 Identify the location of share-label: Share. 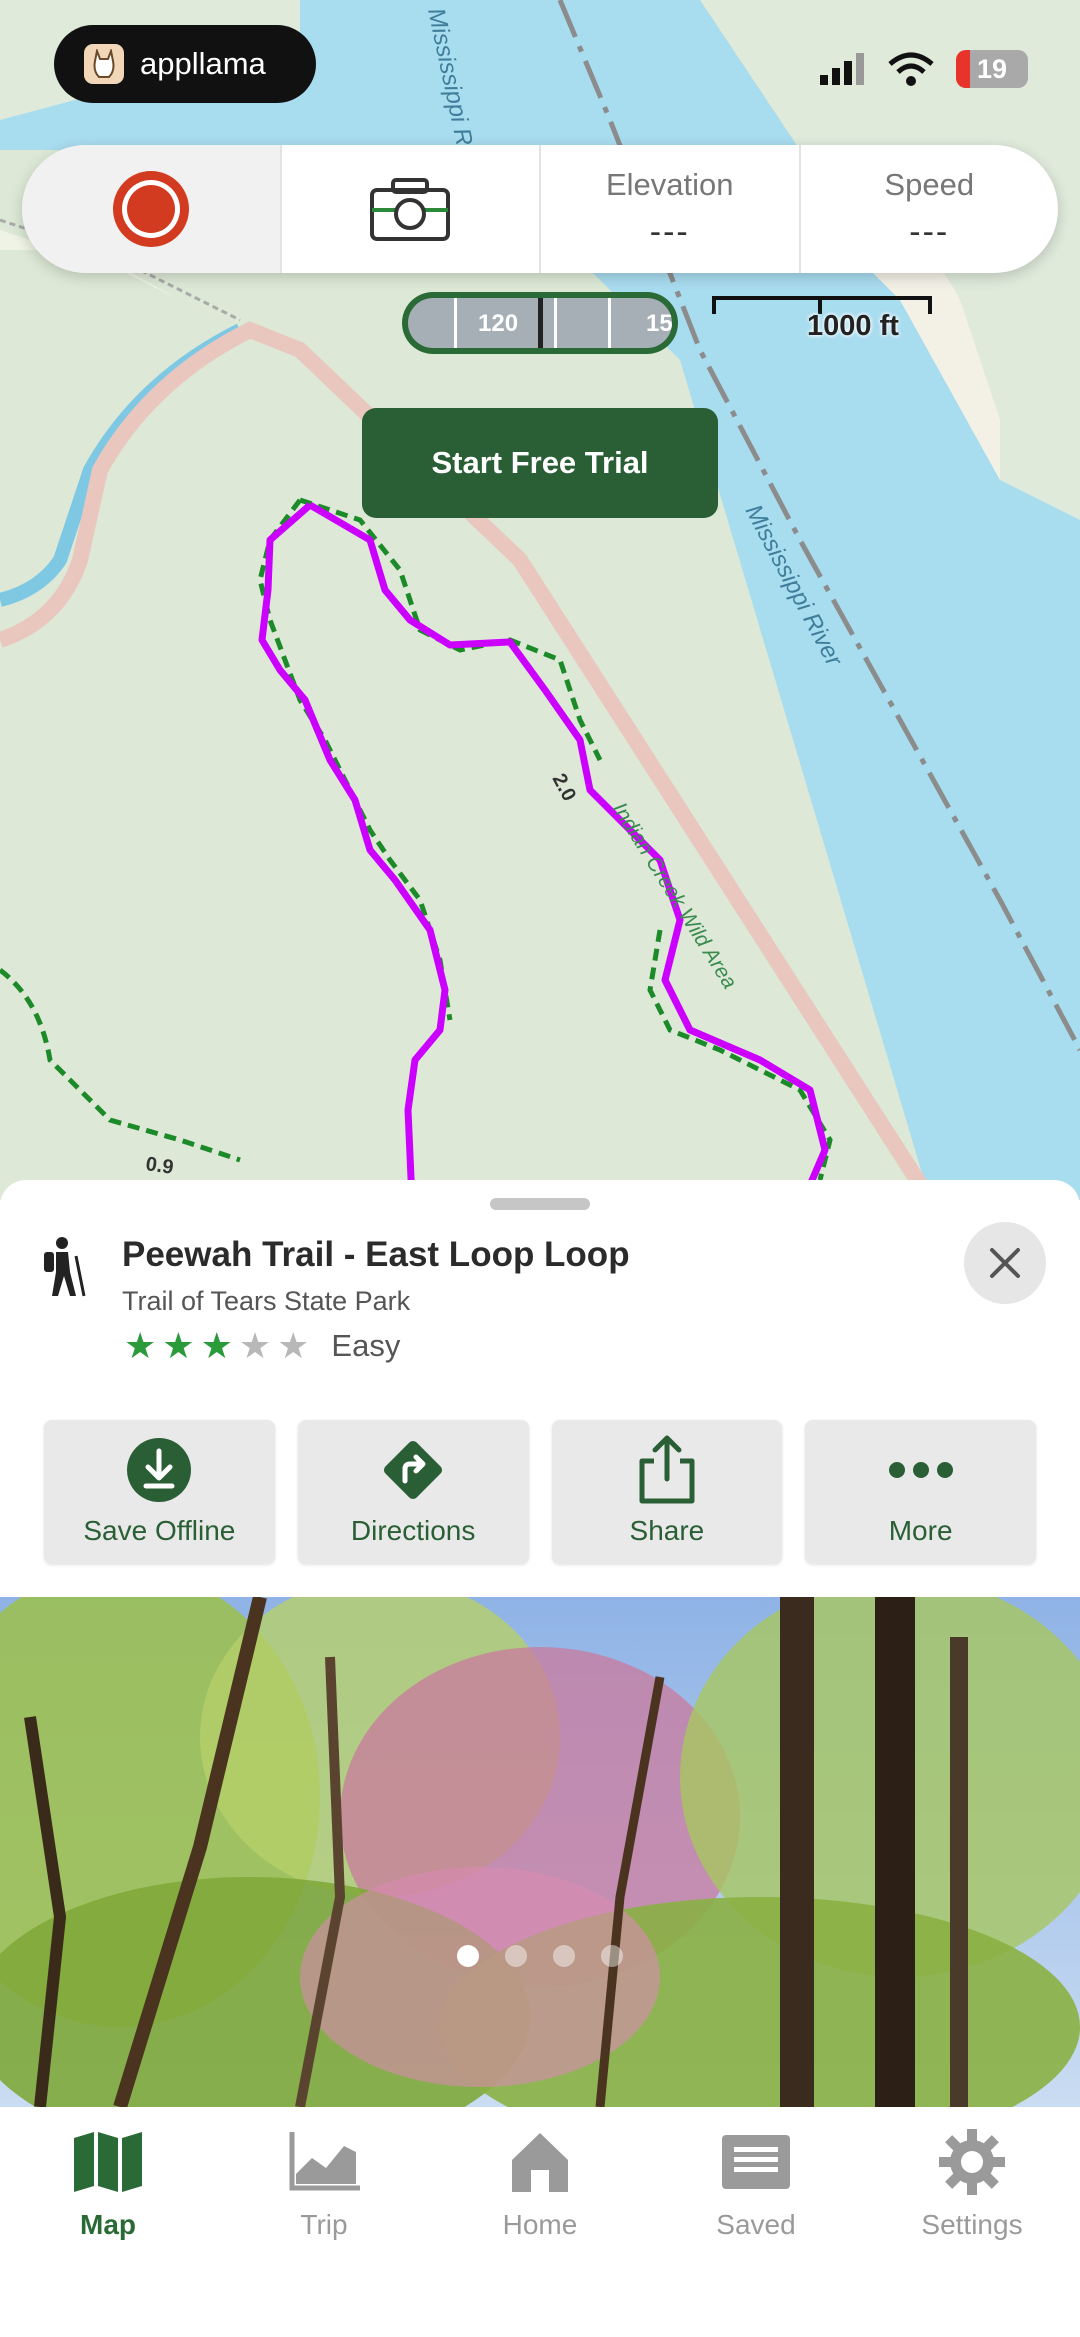
(667, 1530).